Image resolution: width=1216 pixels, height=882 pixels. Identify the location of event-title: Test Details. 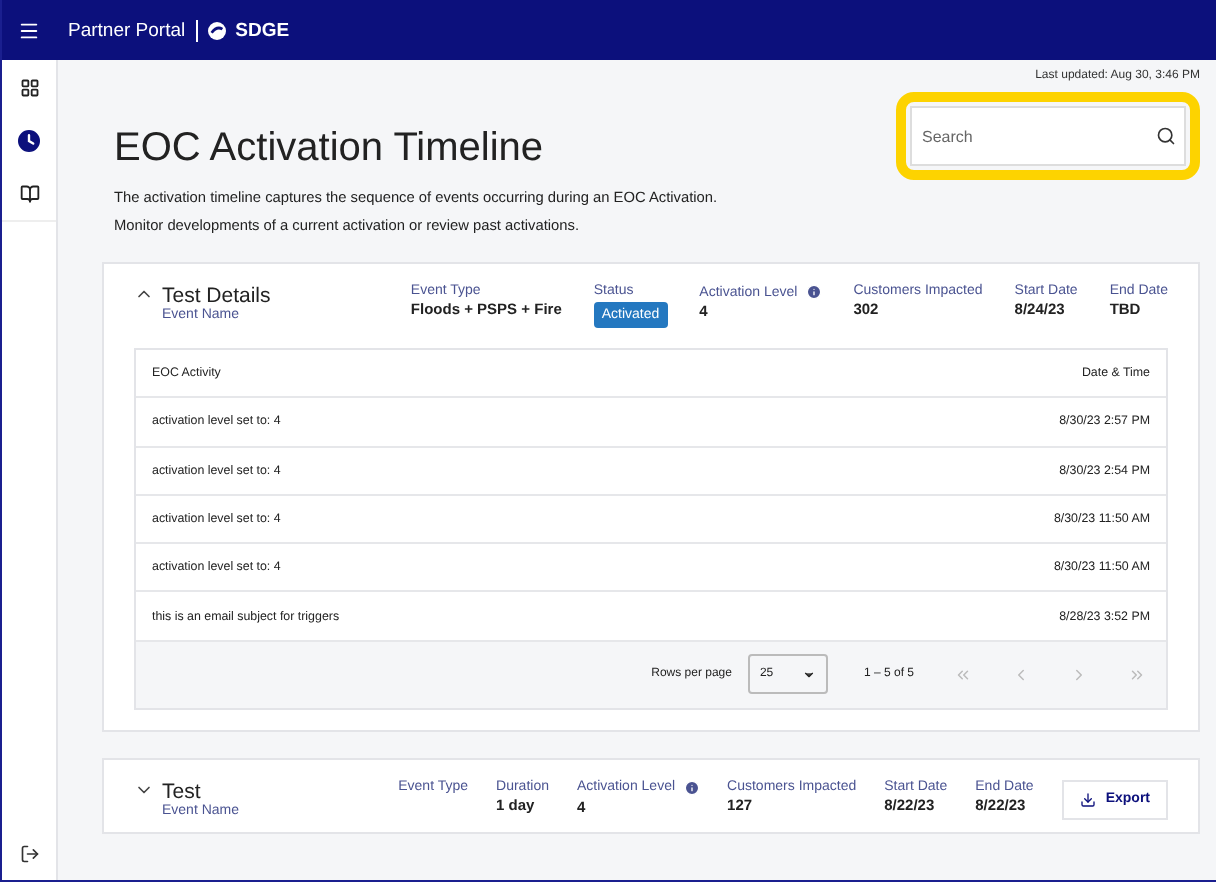
(217, 296).